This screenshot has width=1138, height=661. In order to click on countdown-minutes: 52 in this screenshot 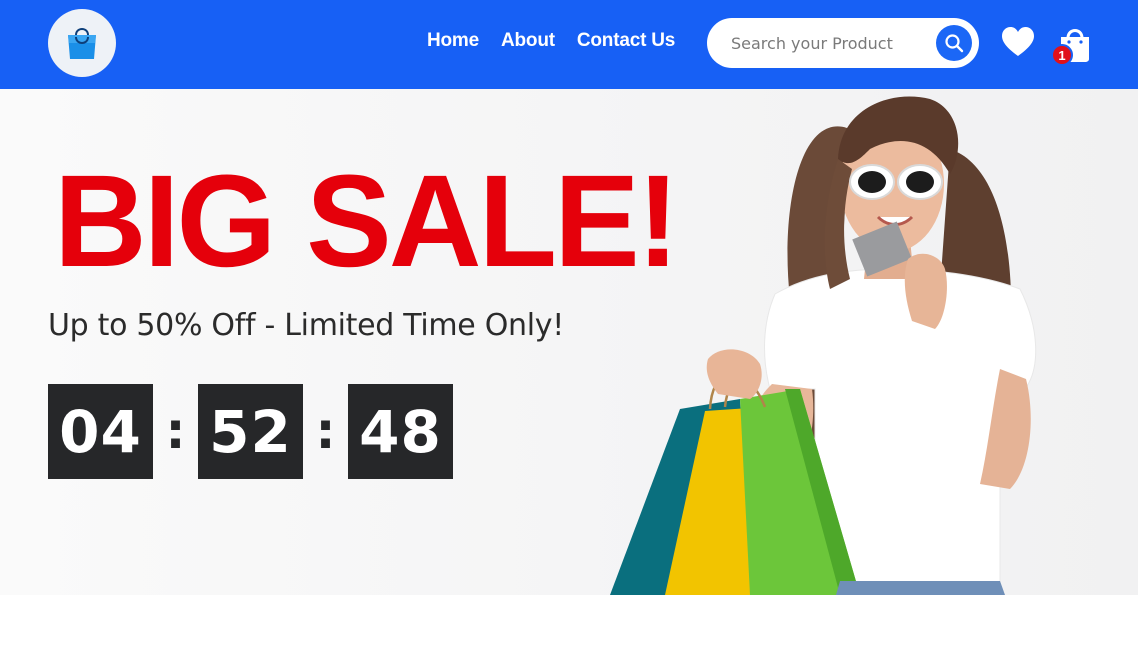, I will do `click(250, 431)`.